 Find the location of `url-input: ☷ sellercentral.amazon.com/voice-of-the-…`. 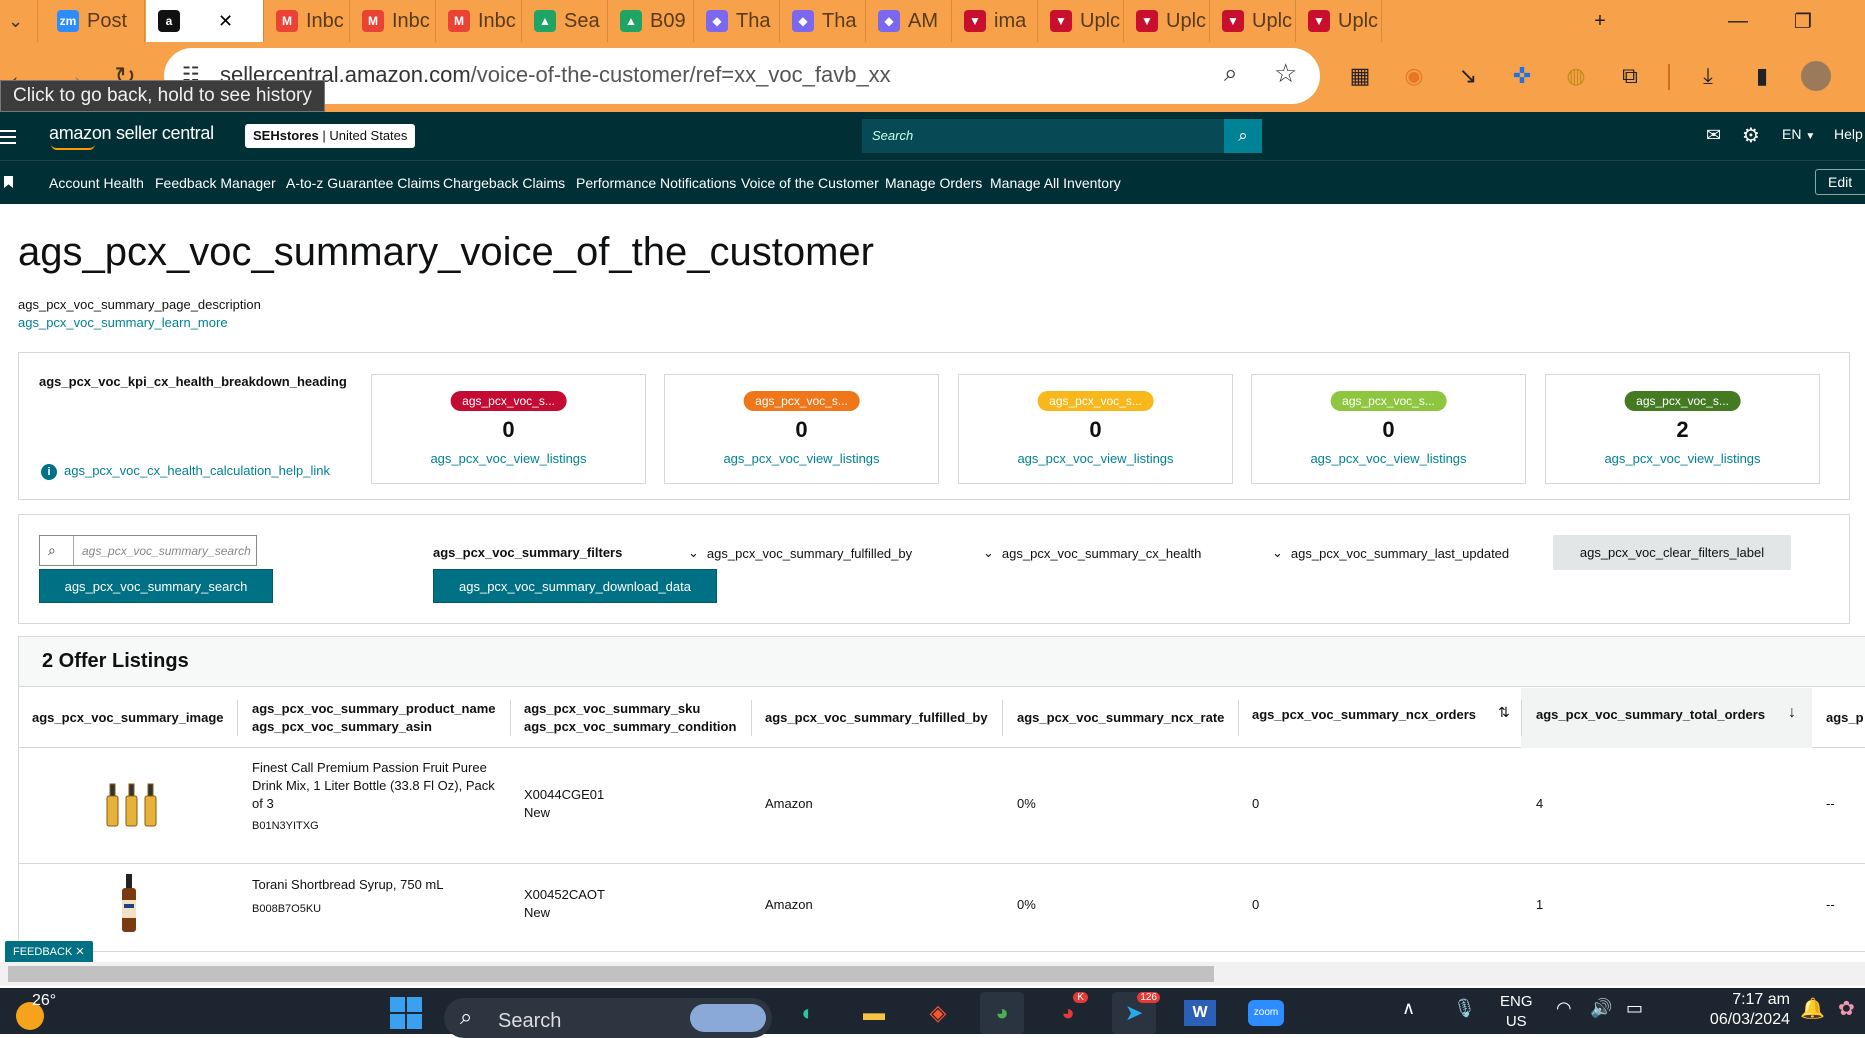

url-input: ☷ sellercentral.amazon.com/voice-of-the-… is located at coordinates (742, 76).